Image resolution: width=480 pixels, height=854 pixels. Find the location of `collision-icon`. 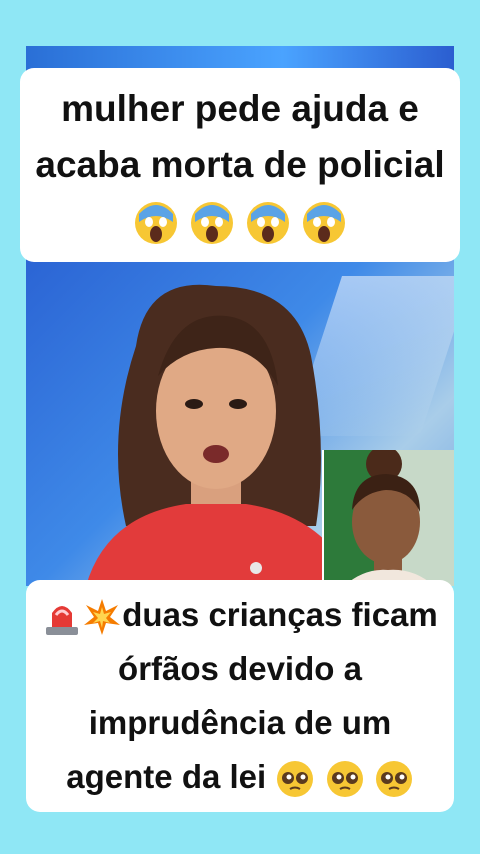

collision-icon is located at coordinates (102, 617).